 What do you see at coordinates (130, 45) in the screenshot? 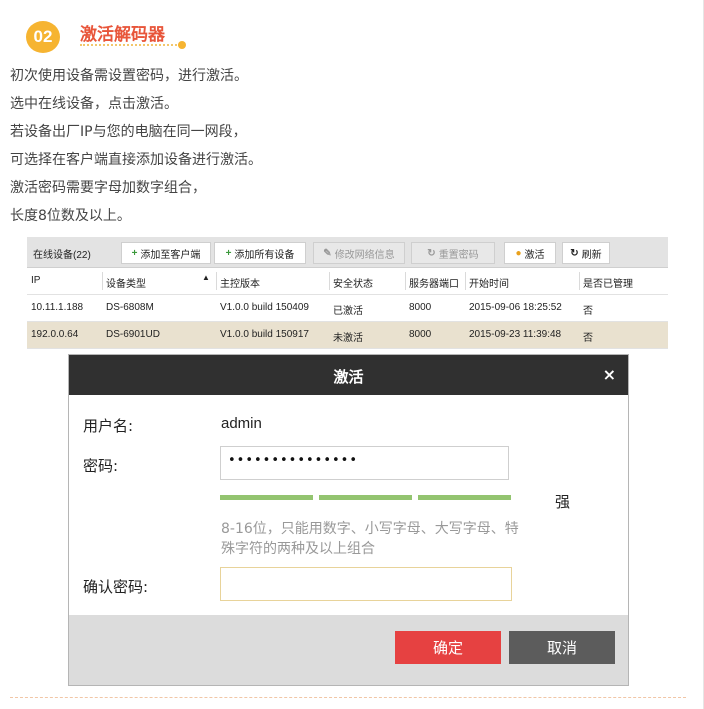
I see `title-underline` at bounding box center [130, 45].